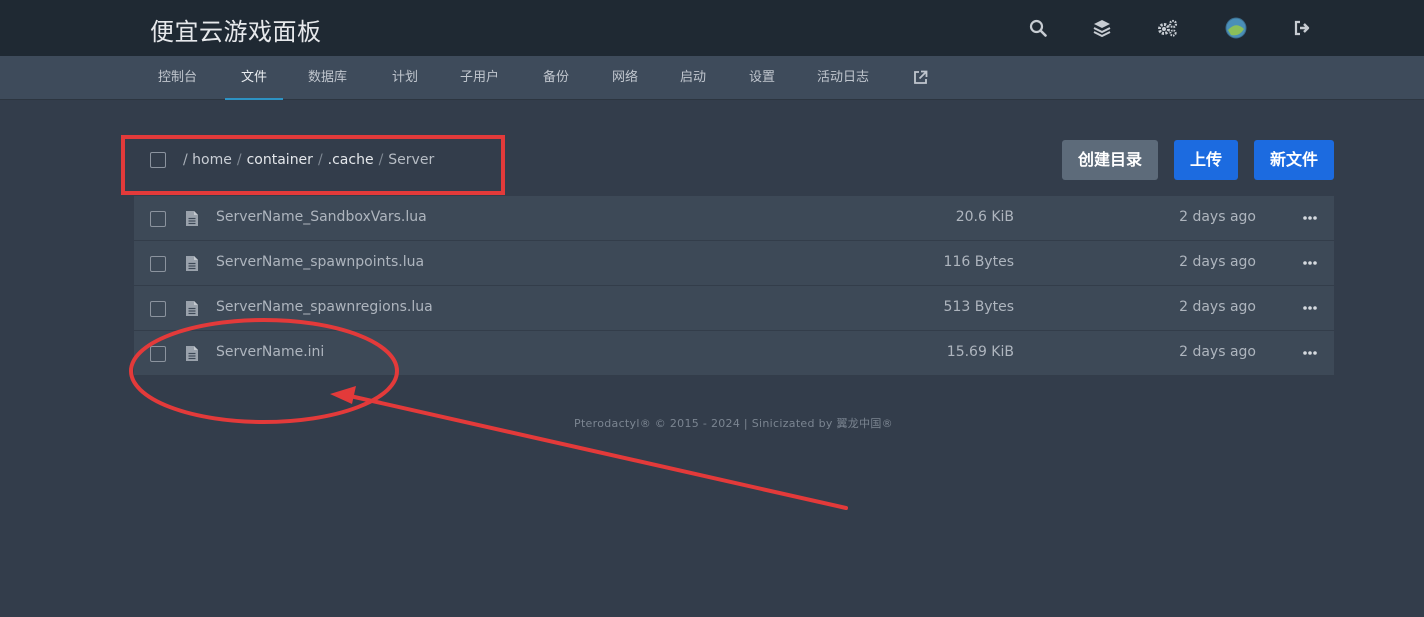 Image resolution: width=1424 pixels, height=617 pixels. Describe the element at coordinates (734, 353) in the screenshot. I see `table-row: ServerName.ini 15.69 KiB 2 days ago` at that location.